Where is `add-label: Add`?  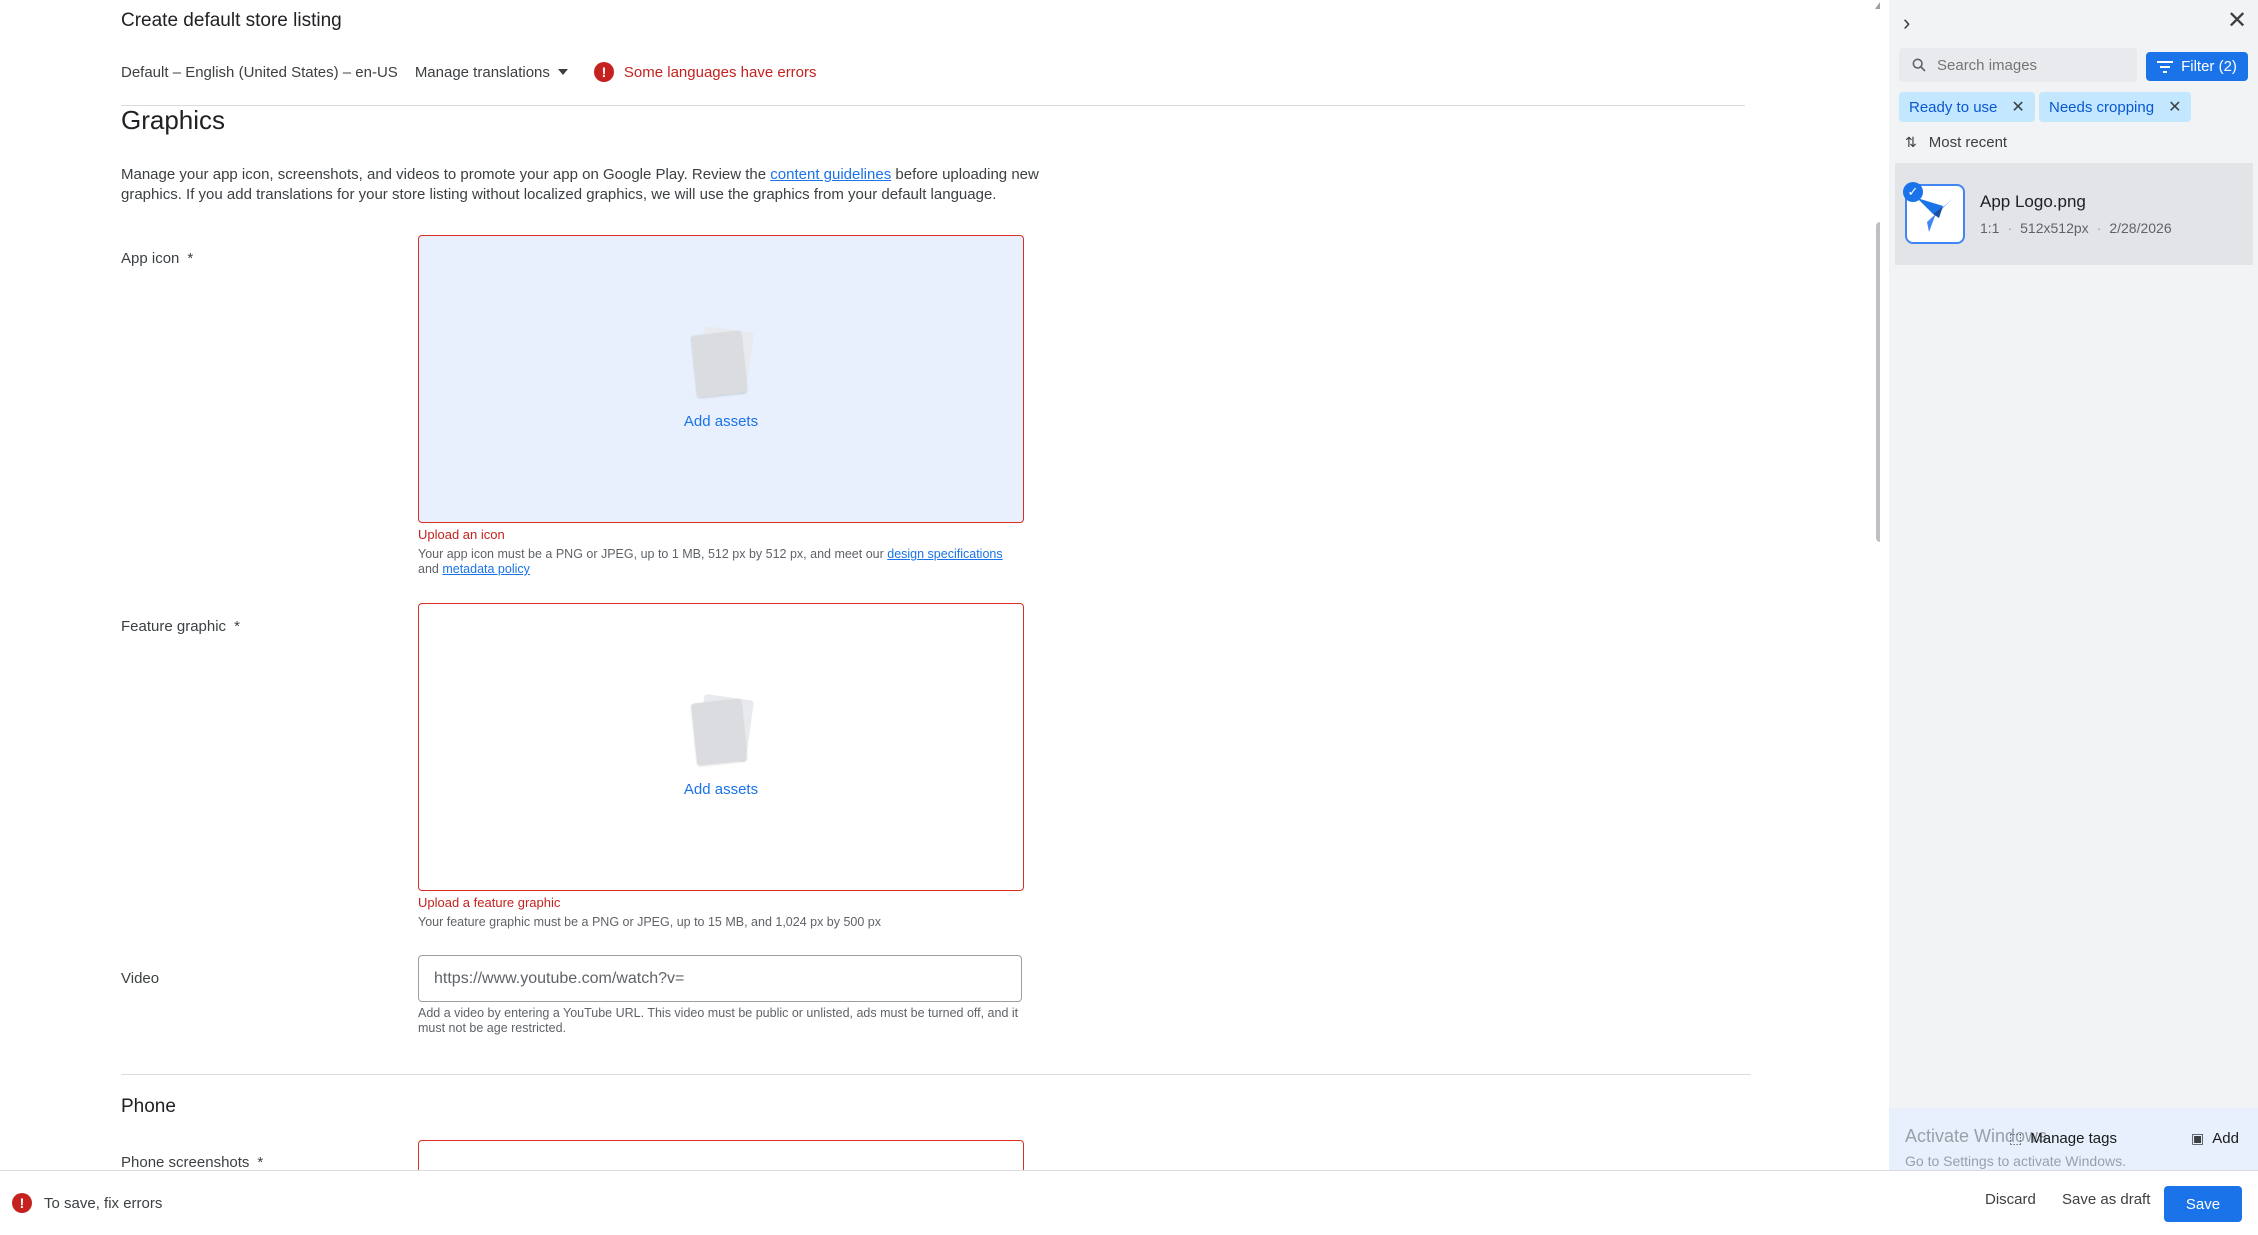 add-label: Add is located at coordinates (2225, 1138).